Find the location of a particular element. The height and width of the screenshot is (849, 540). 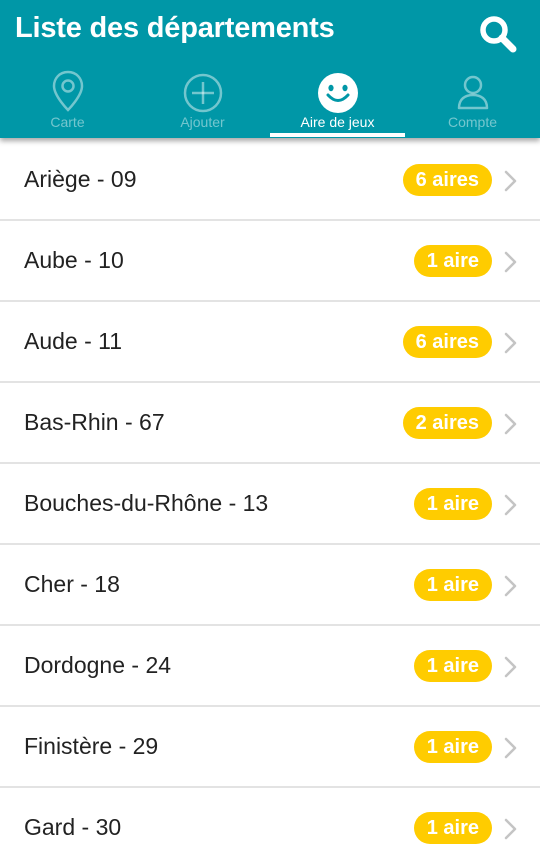

list-item: Aude - 11 6 aires is located at coordinates (270, 342).